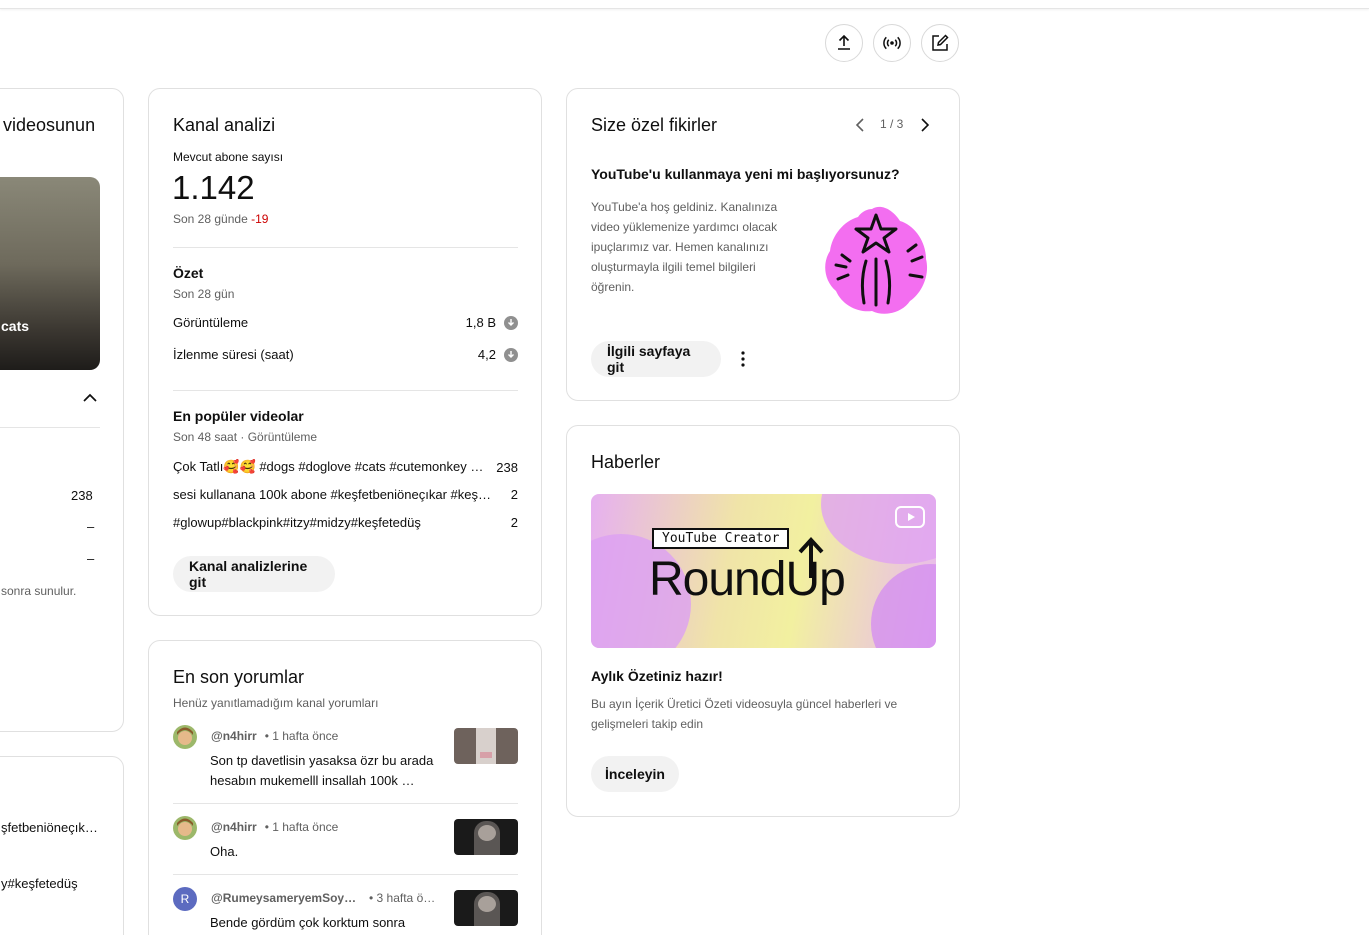 This screenshot has width=1369, height=935. Describe the element at coordinates (876, 260) in the screenshot. I see `sparkle-illustration-icon` at that location.